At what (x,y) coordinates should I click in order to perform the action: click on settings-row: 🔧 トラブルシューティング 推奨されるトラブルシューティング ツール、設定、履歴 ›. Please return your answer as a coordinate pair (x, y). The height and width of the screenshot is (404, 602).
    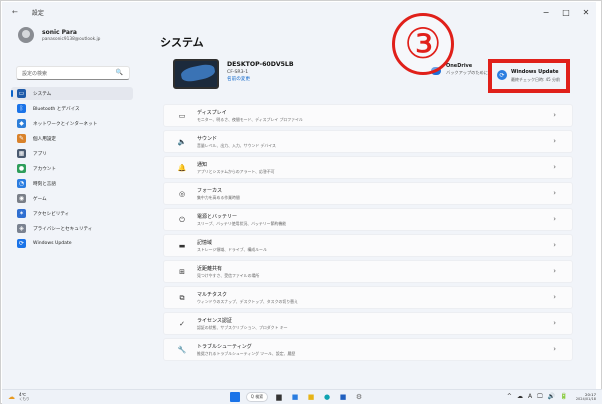
    Looking at the image, I should click on (368, 349).